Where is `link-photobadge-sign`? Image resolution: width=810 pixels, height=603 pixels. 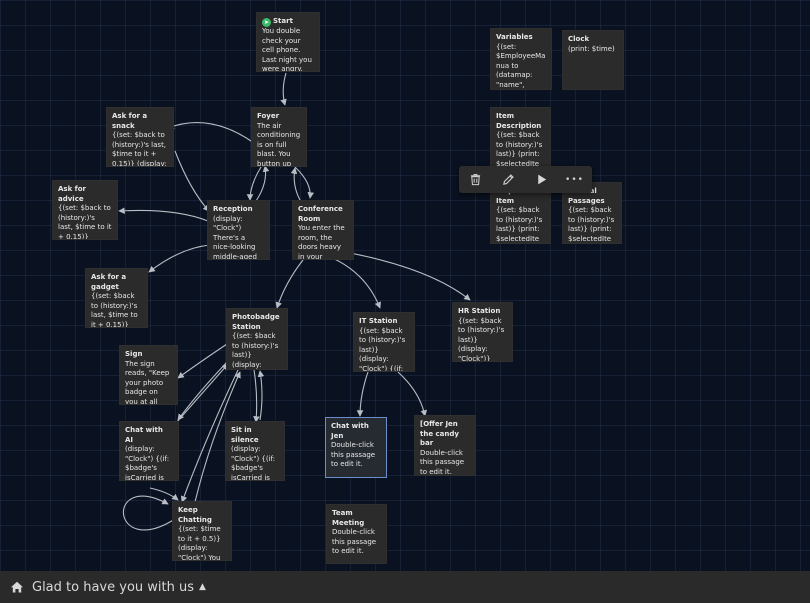
link-photobadge-sign is located at coordinates (204, 360).